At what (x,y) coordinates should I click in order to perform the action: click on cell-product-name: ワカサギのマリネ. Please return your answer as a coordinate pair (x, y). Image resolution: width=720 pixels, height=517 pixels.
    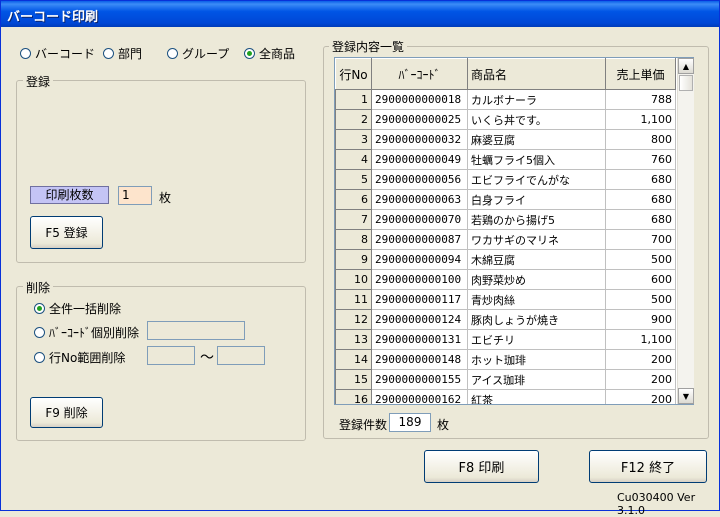
    Looking at the image, I should click on (536, 239).